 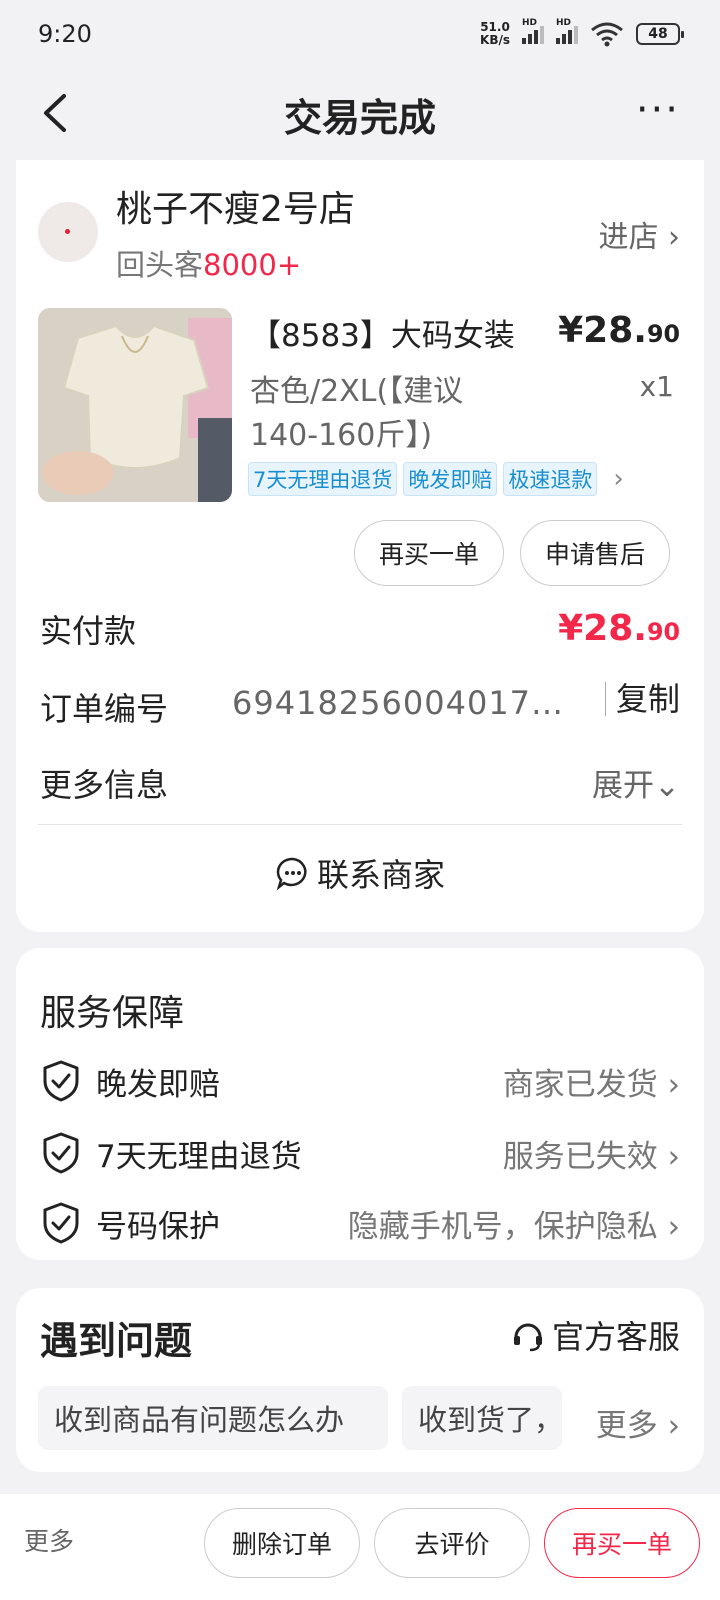 I want to click on product-thumbnail, so click(x=135, y=405).